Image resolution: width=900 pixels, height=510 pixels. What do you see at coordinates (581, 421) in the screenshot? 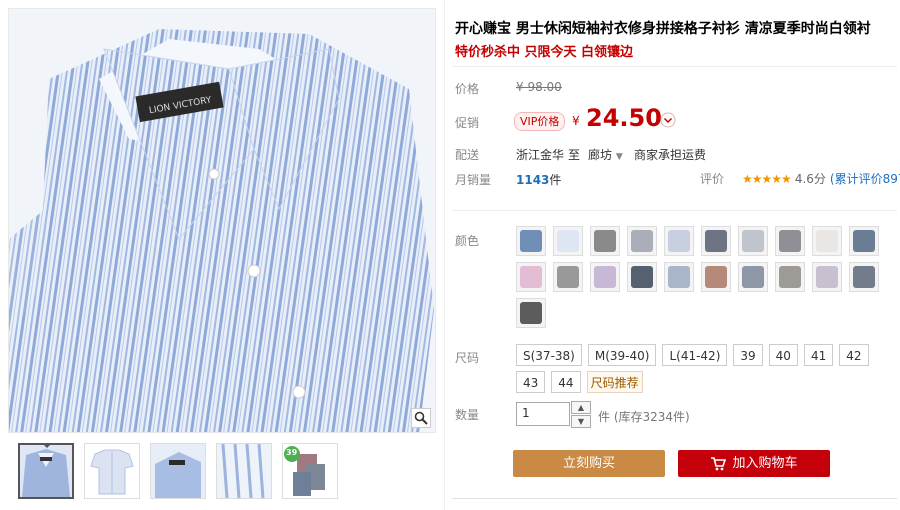
I see `decrement-icon: ▼` at bounding box center [581, 421].